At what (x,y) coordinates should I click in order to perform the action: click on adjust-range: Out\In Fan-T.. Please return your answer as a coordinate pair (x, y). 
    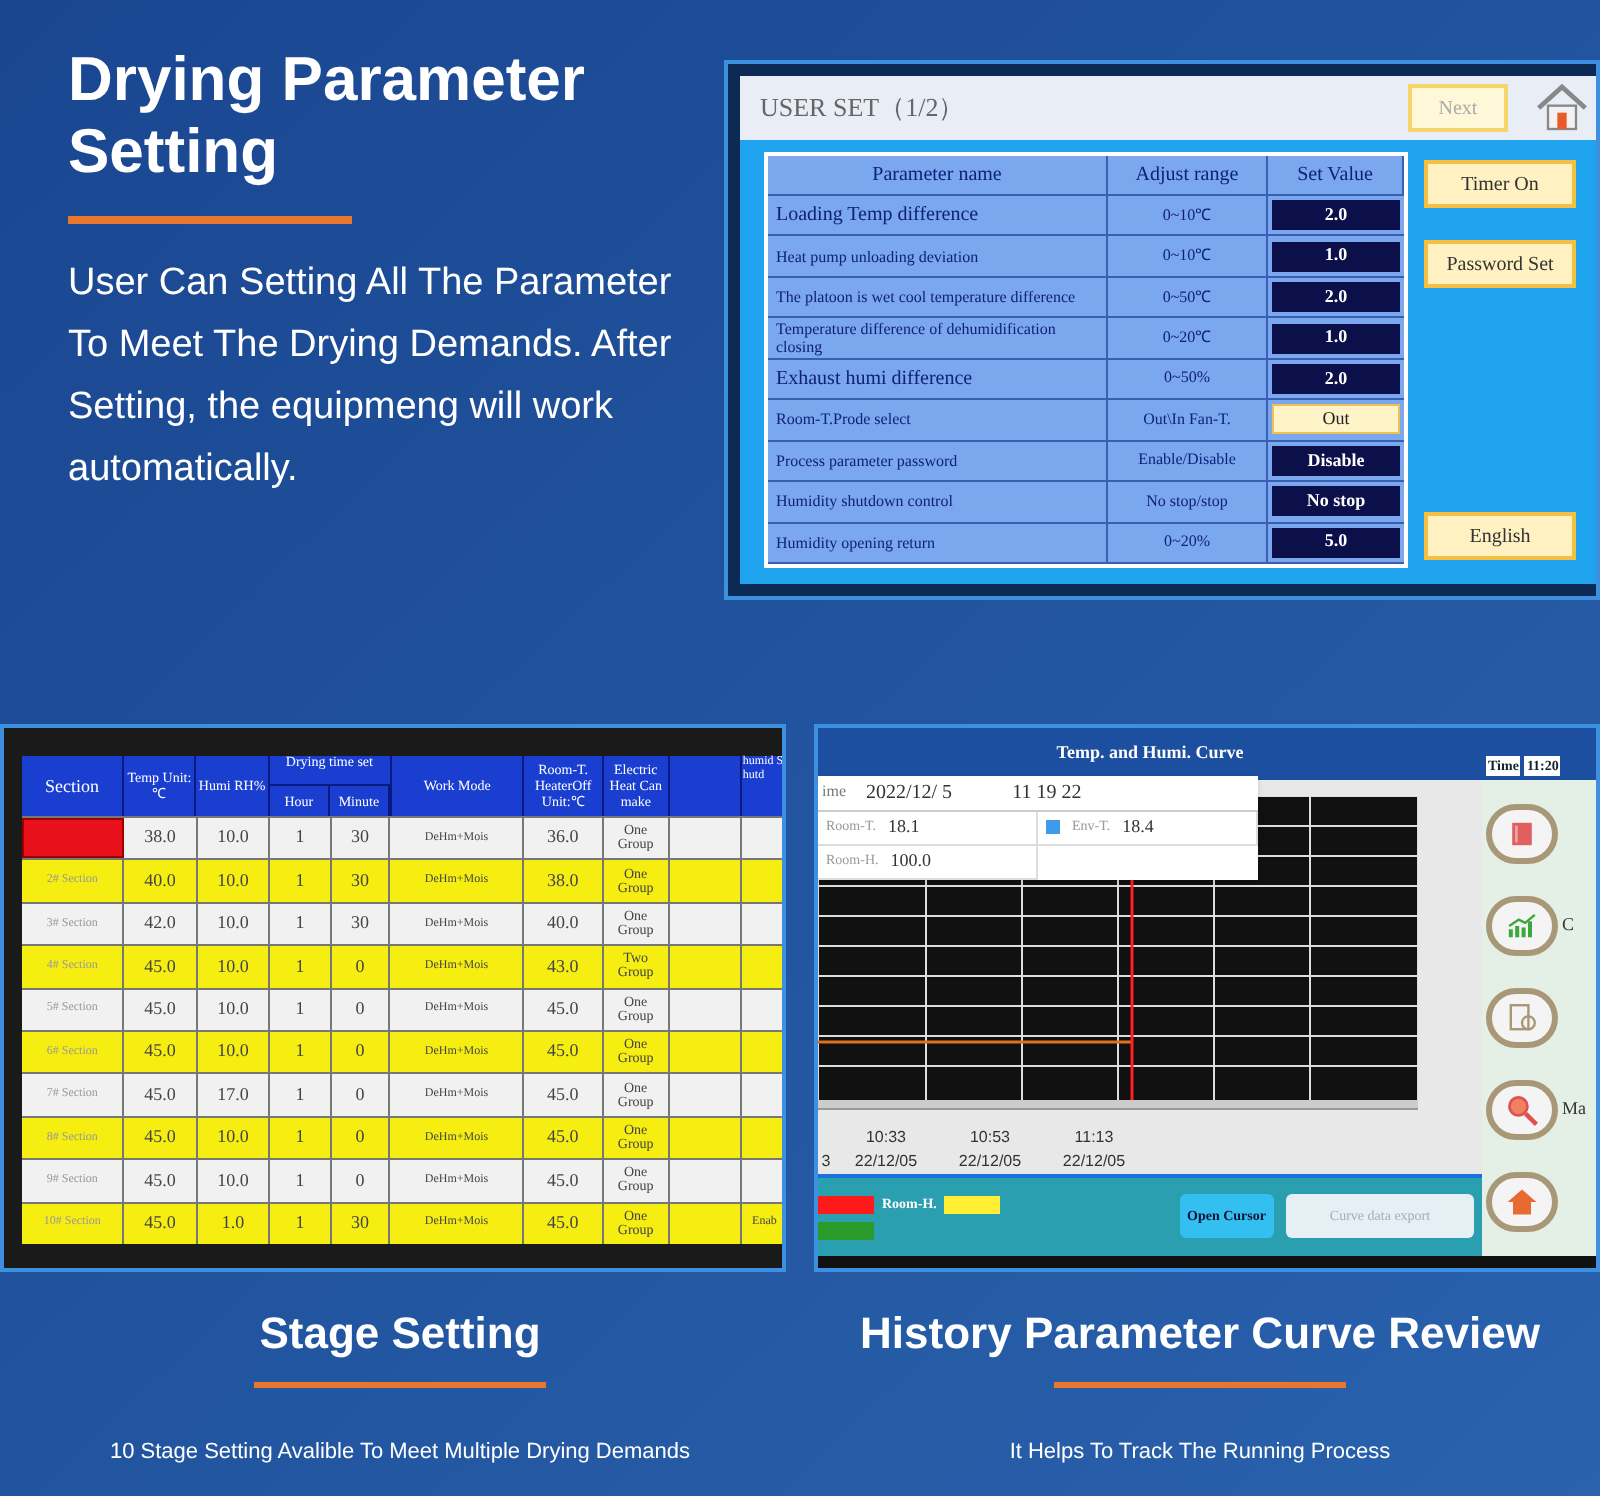
    Looking at the image, I should click on (1188, 420).